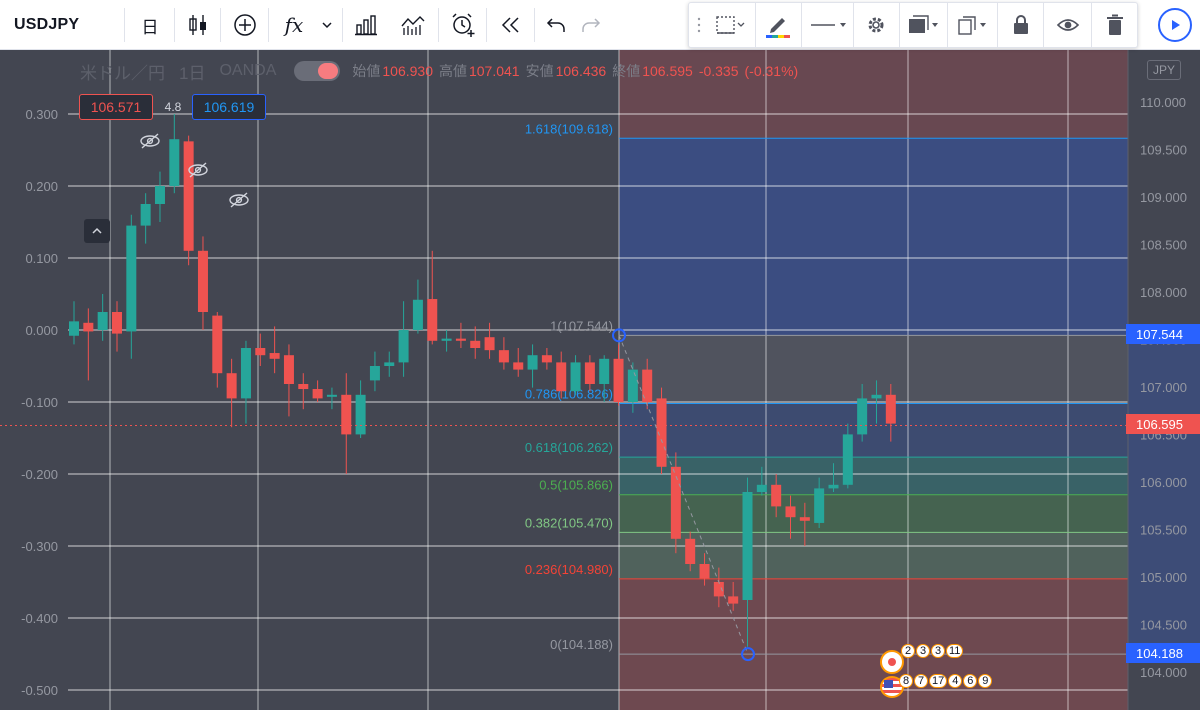 This screenshot has width=1200, height=710. What do you see at coordinates (413, 25) in the screenshot?
I see `compare-button` at bounding box center [413, 25].